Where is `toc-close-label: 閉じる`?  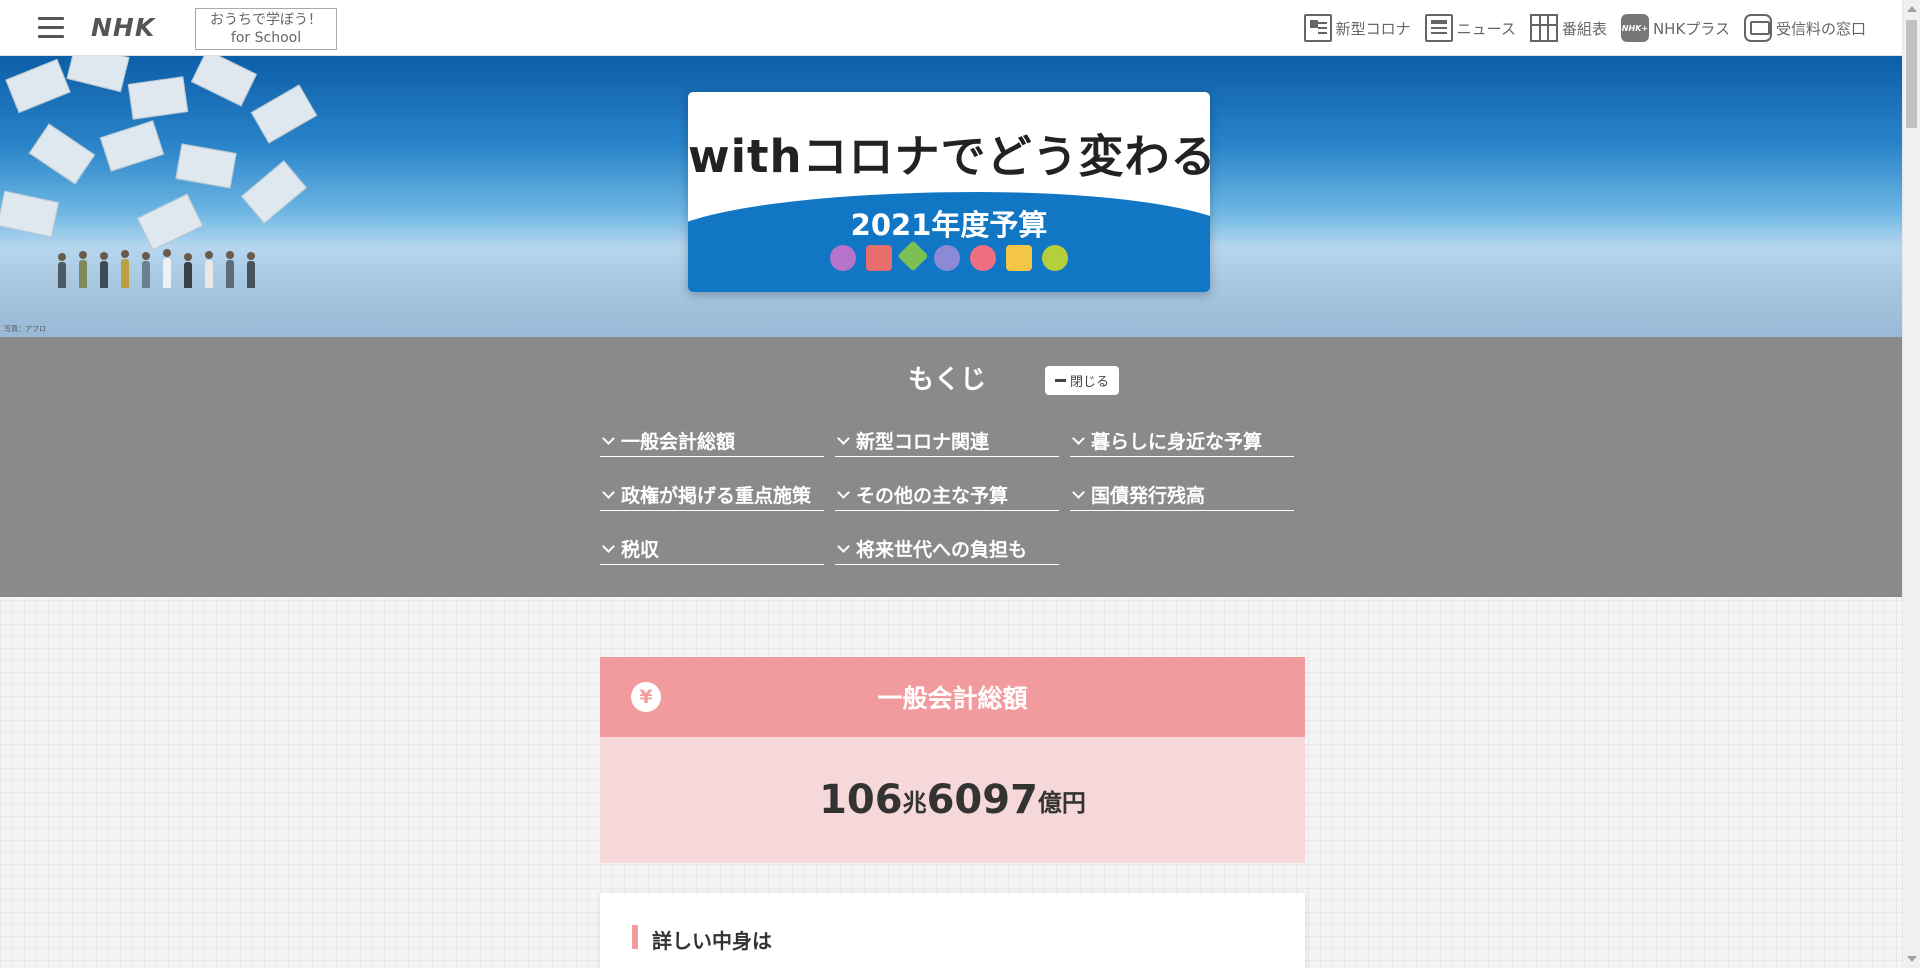
toc-close-label: 閉じる is located at coordinates (1089, 382).